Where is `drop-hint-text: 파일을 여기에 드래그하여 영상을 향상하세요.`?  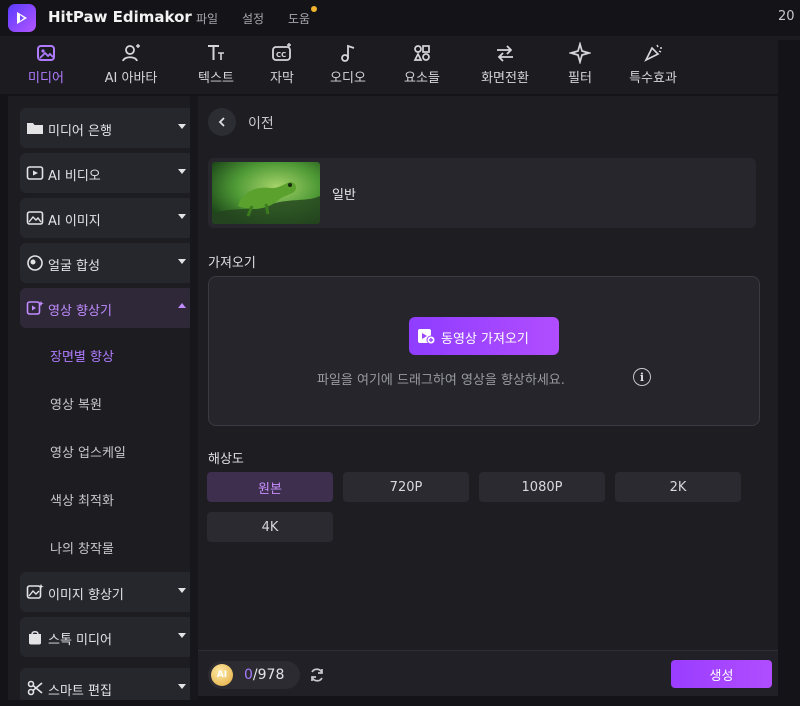
drop-hint-text: 파일을 여기에 드래그하여 영상을 향상하세요. is located at coordinates (441, 380).